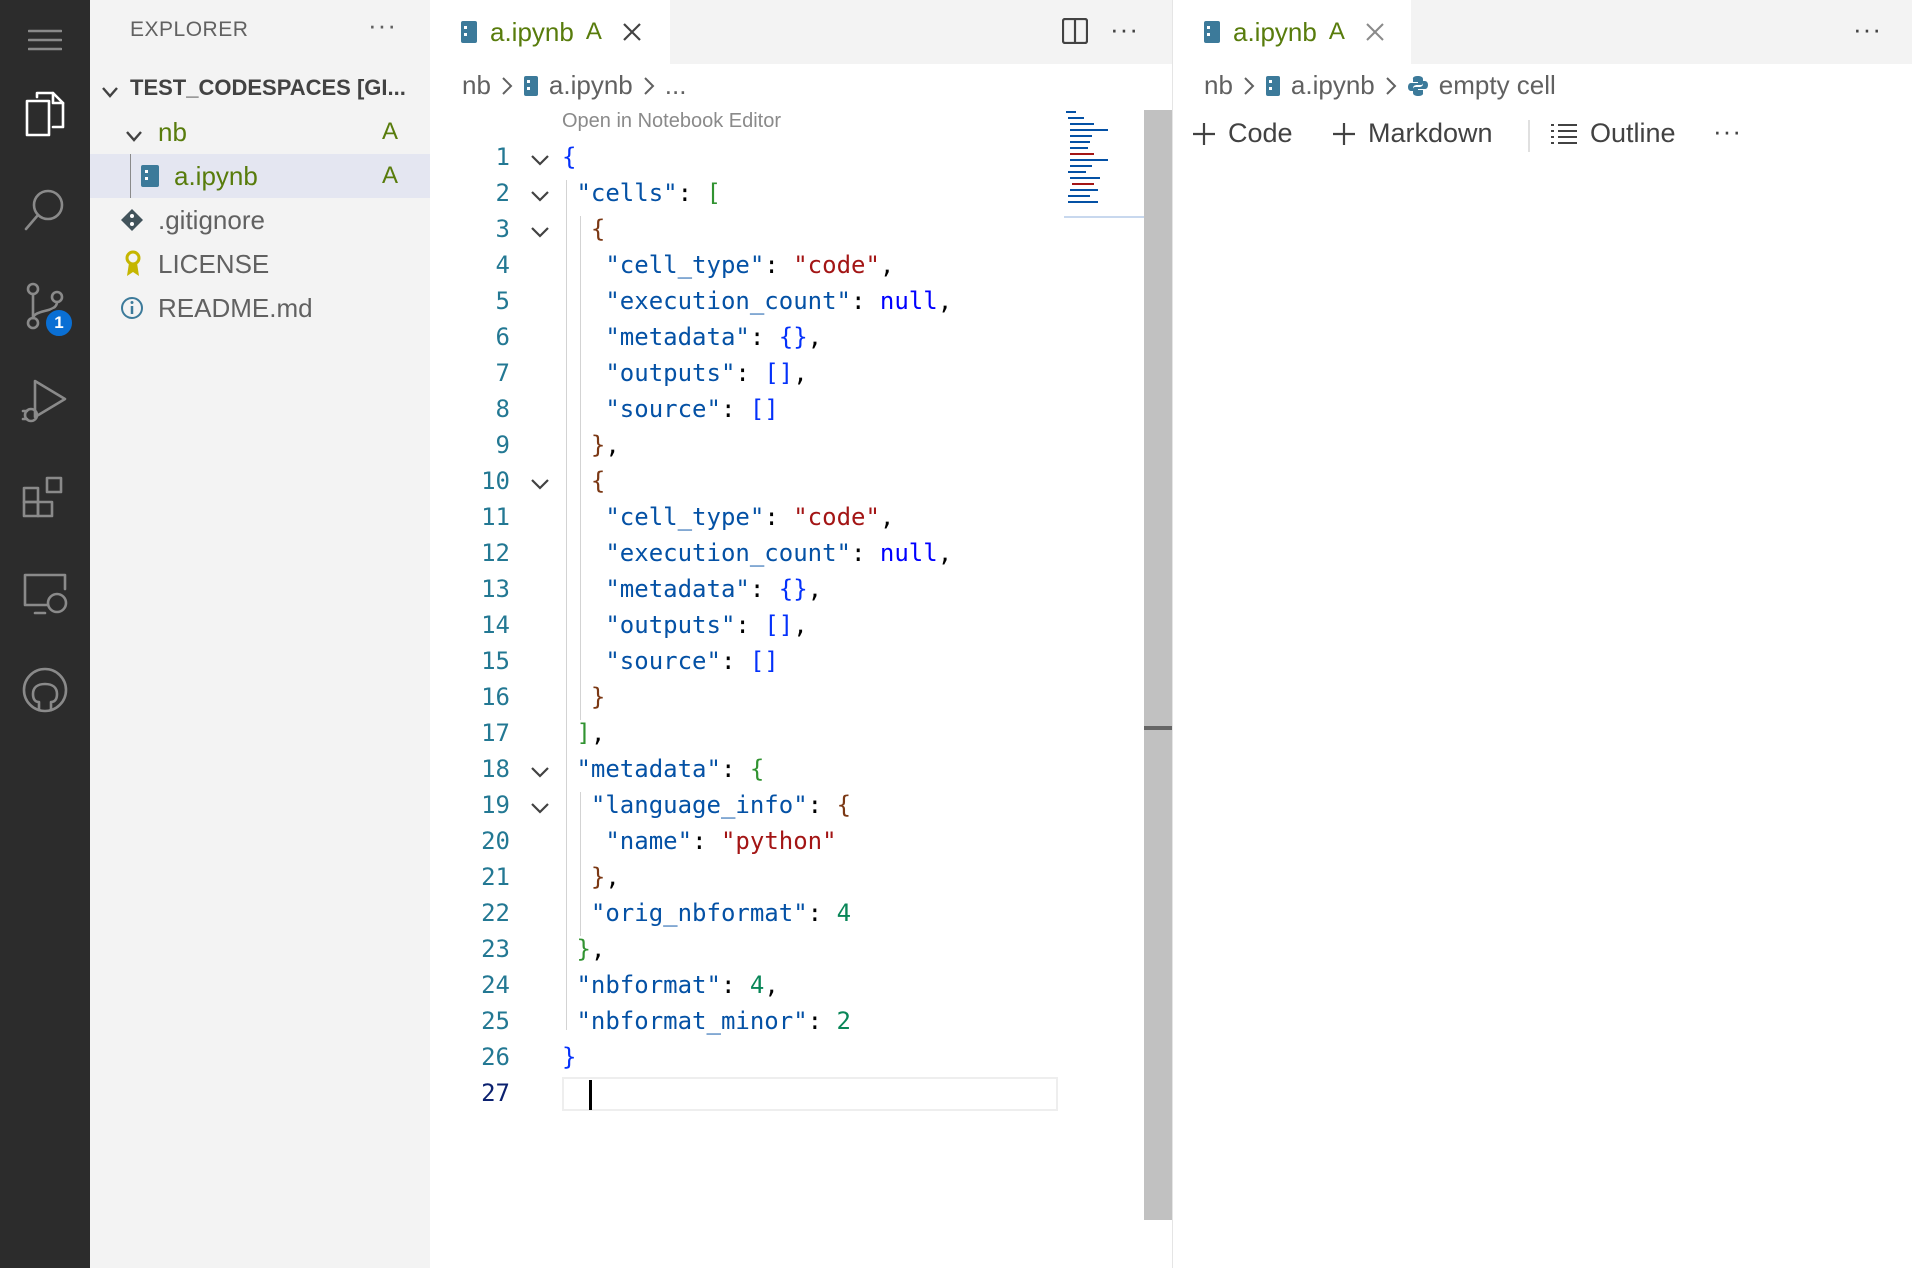  Describe the element at coordinates (706, 625) in the screenshot. I see `code-line: "outputs": [],` at that location.